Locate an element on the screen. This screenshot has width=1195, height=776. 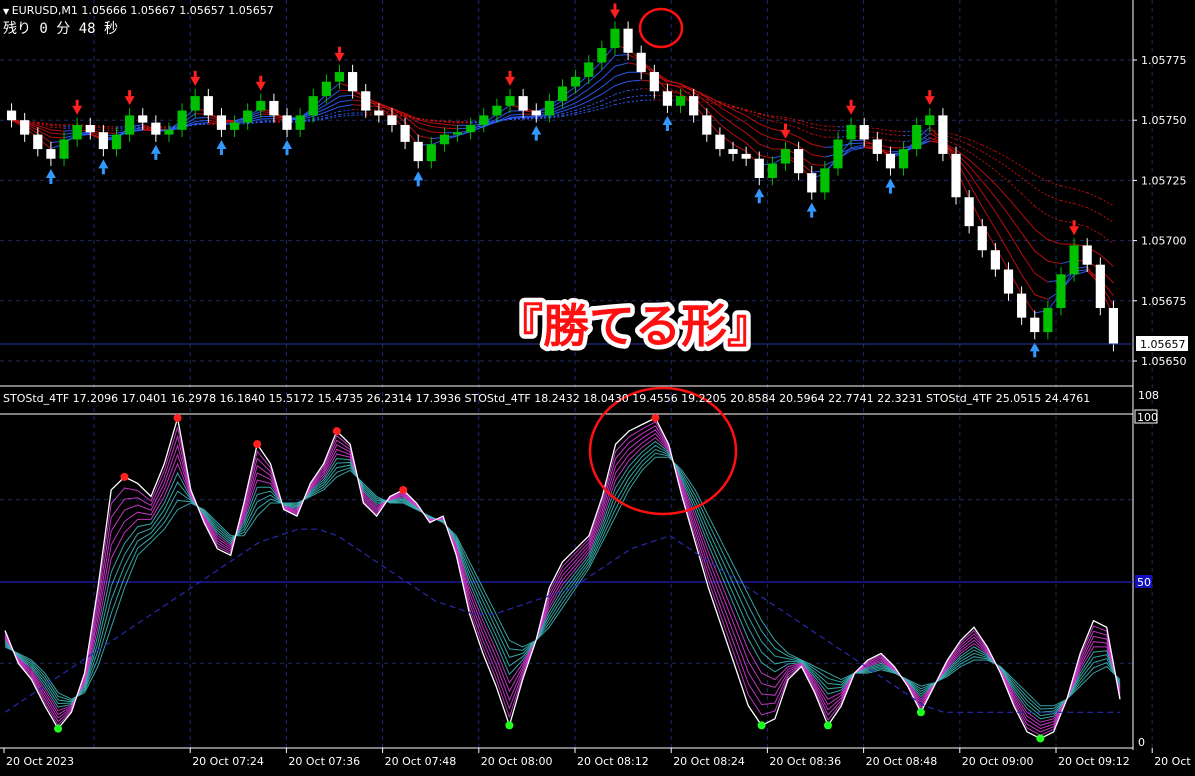
bar-countdown: 残り 0 分 48 秒 is located at coordinates (60, 29).